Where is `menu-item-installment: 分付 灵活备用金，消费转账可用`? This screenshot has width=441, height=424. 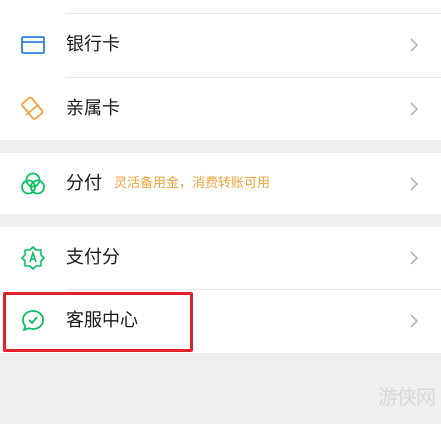
menu-item-installment: 分付 灵活备用金，消费转账可用 is located at coordinates (220, 183).